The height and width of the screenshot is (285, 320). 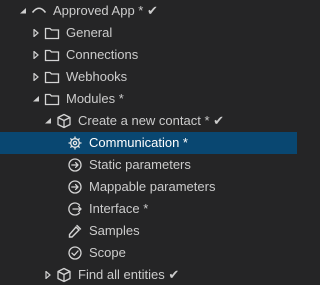 I want to click on tree-item-approved-app: Approved App * ✔, so click(x=148, y=11).